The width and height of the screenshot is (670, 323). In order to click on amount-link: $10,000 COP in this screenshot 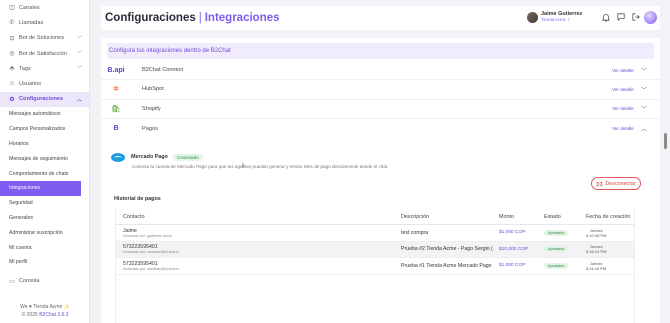, I will do `click(513, 249)`.